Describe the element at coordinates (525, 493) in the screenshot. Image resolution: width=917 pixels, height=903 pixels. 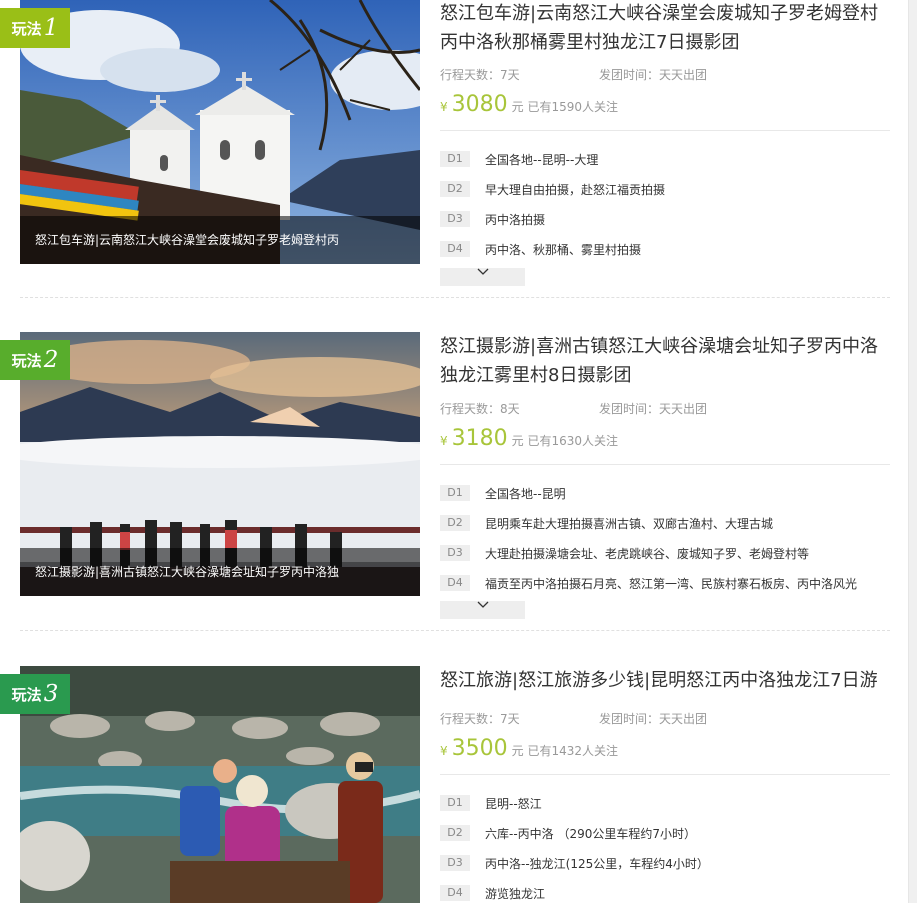
I see `day-text: 全国各地--昆明` at that location.